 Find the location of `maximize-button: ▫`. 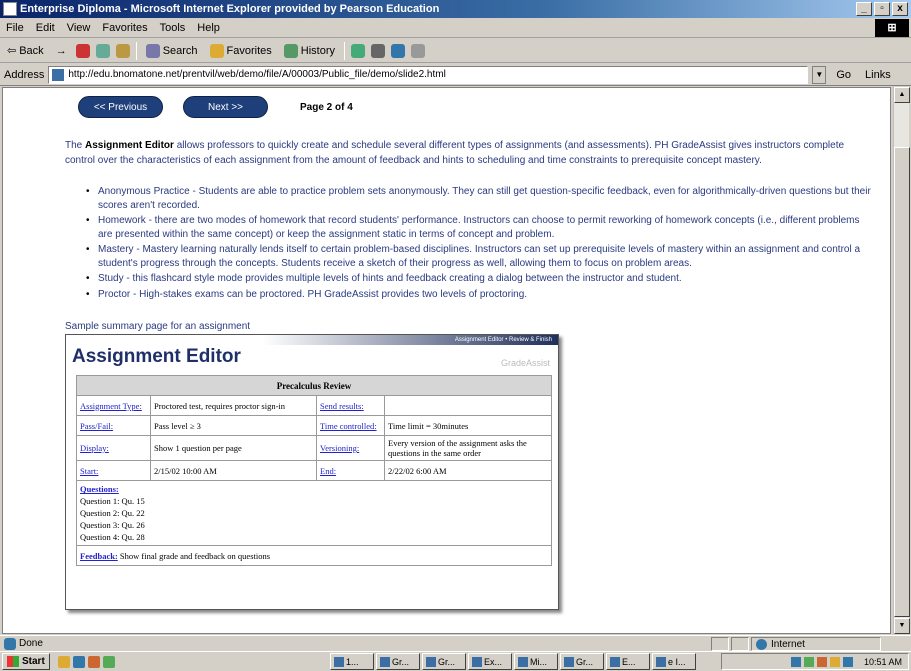

maximize-button: ▫ is located at coordinates (882, 9).